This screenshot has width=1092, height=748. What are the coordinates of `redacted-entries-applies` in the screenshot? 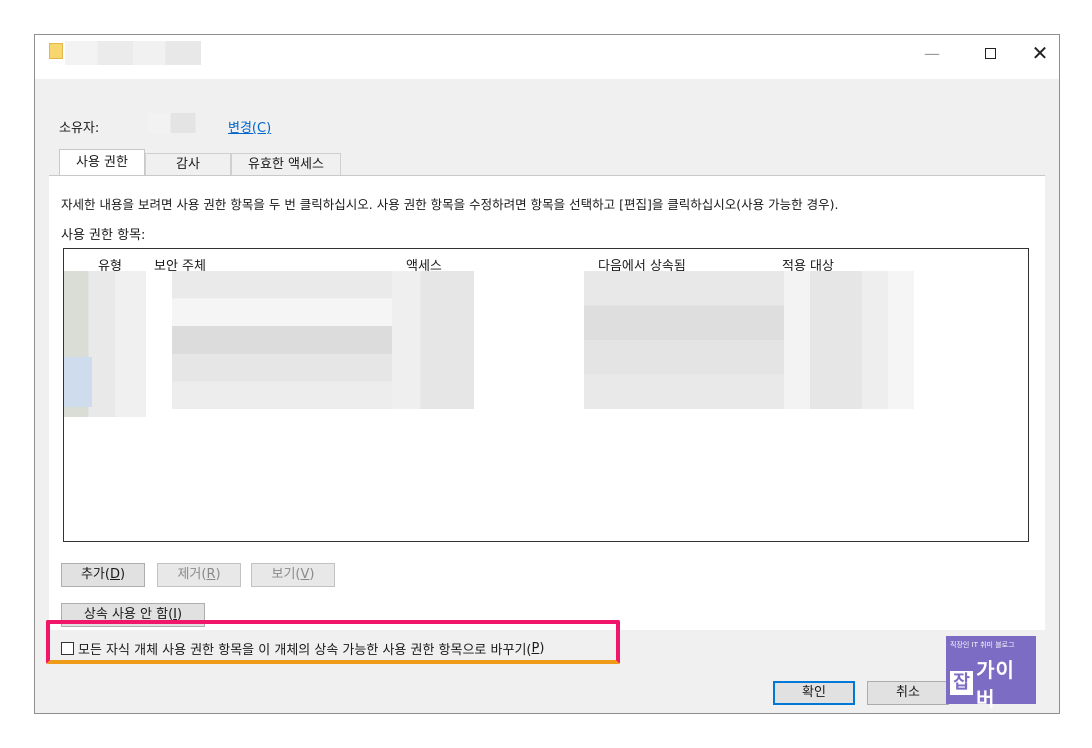 It's located at (849, 340).